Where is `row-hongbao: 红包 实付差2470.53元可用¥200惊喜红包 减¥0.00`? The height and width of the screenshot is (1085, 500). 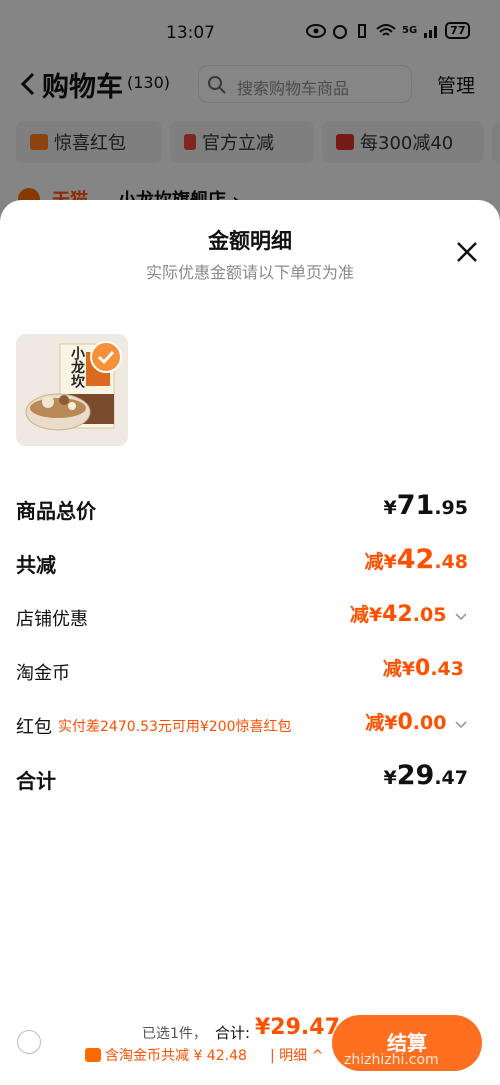 row-hongbao: 红包 实付差2470.53元可用¥200惊喜红包 减¥0.00 is located at coordinates (242, 726).